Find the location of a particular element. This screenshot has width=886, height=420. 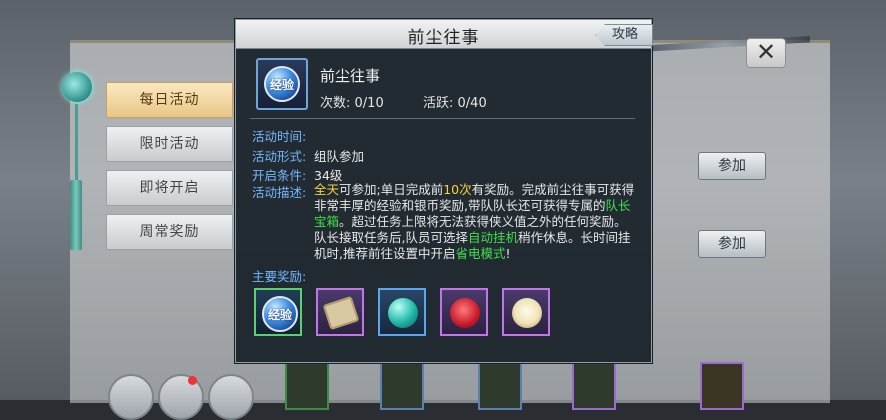

activity-form-row: 活动形式: 组队参加 is located at coordinates (308, 155).